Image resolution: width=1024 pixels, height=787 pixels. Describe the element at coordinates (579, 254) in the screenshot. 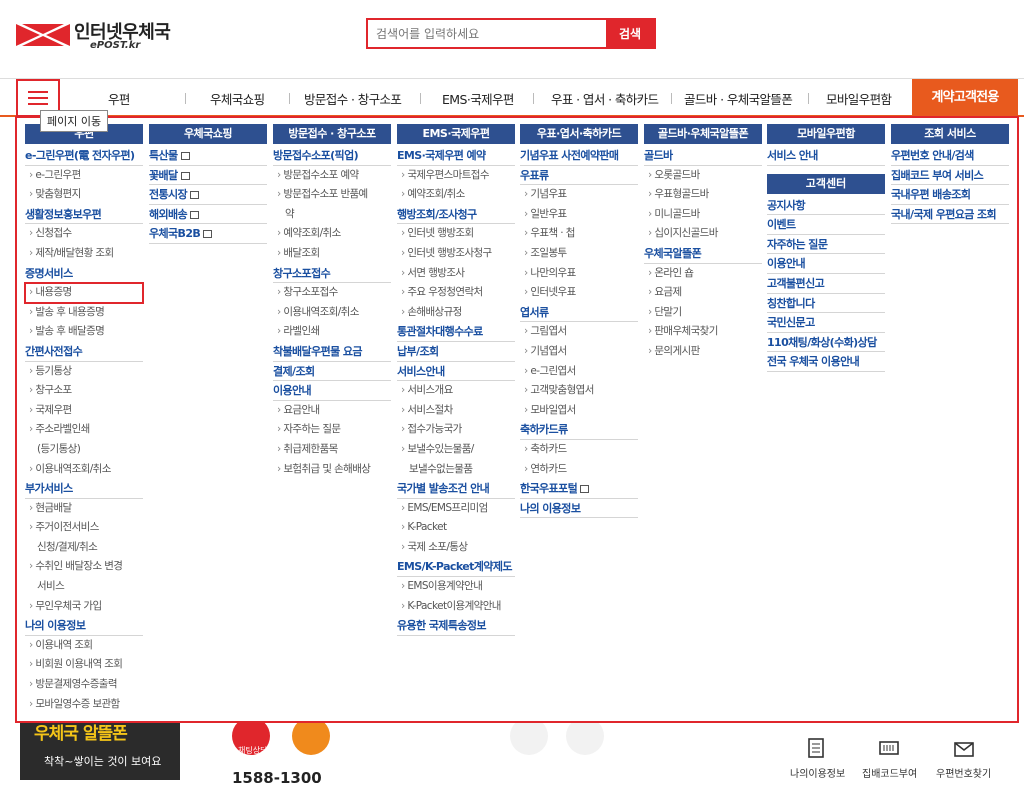

I see `menu-item-link: 조일봉투` at that location.